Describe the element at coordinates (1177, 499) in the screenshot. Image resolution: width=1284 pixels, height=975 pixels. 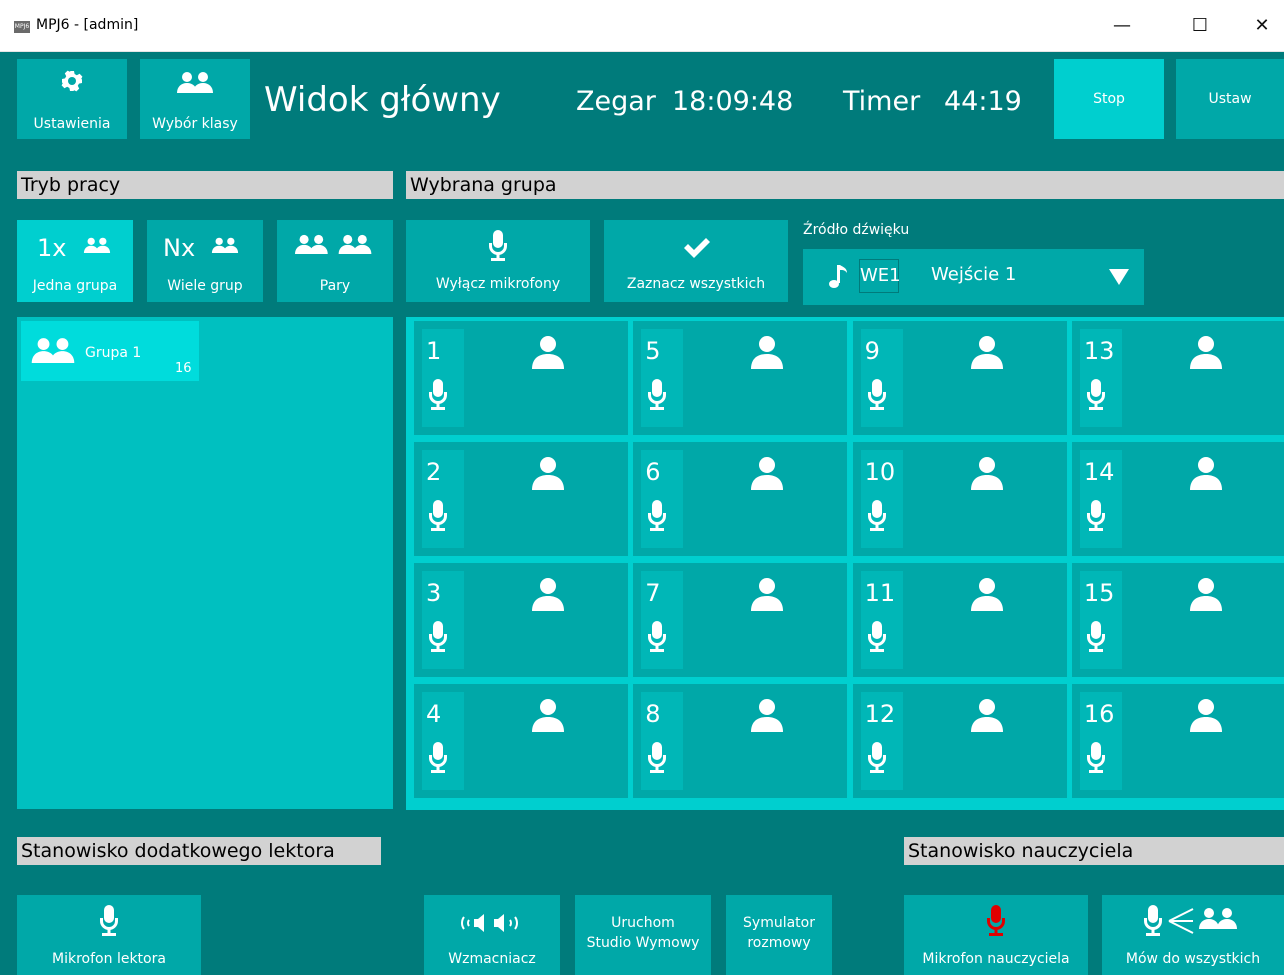
I see `seat-cell: 14` at that location.